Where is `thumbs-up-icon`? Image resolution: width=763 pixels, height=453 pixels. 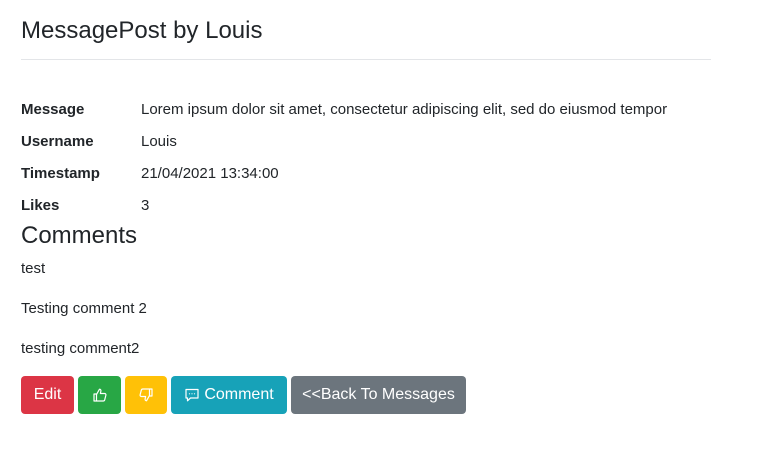 thumbs-up-icon is located at coordinates (100, 395).